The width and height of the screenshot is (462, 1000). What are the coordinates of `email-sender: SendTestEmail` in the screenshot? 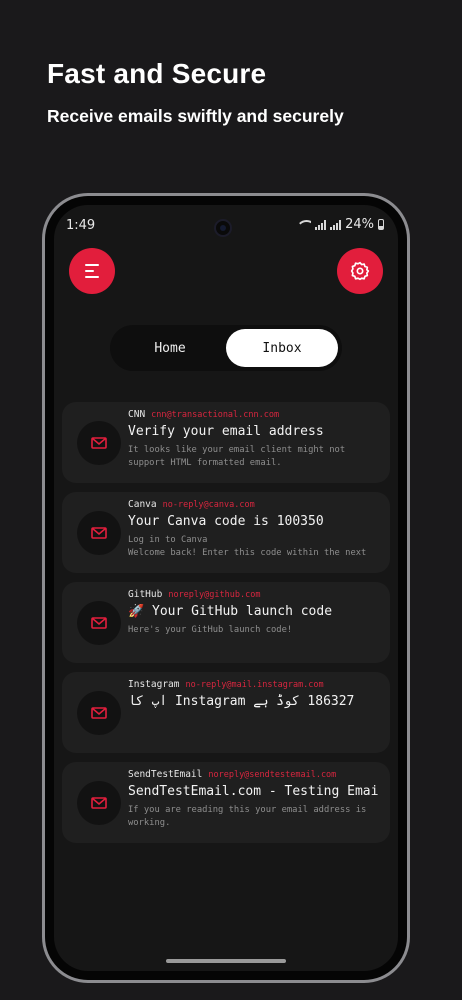 It's located at (165, 774).